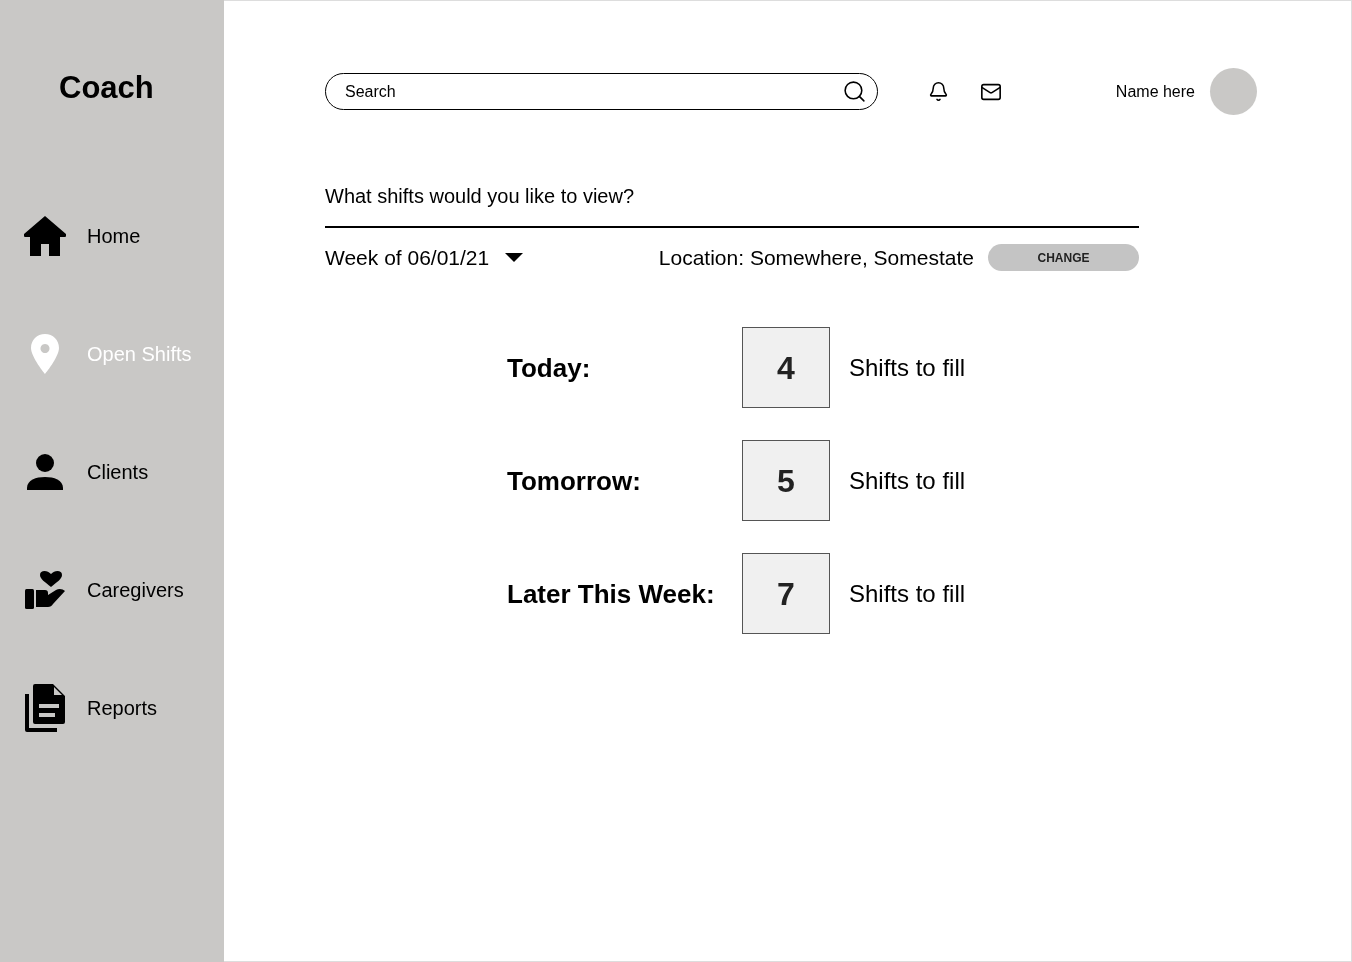  I want to click on period-label: Today:, so click(549, 367).